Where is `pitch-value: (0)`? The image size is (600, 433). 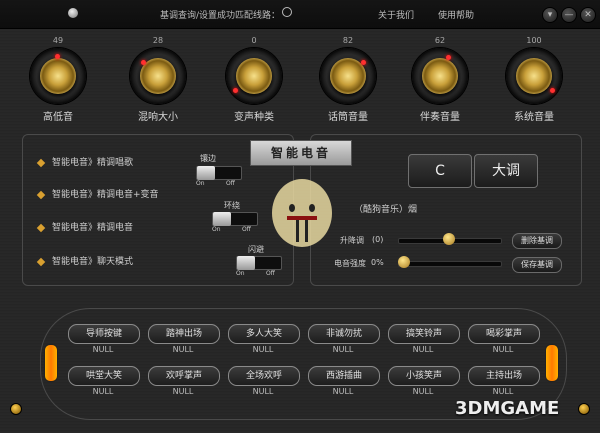 pitch-value: (0) is located at coordinates (378, 239).